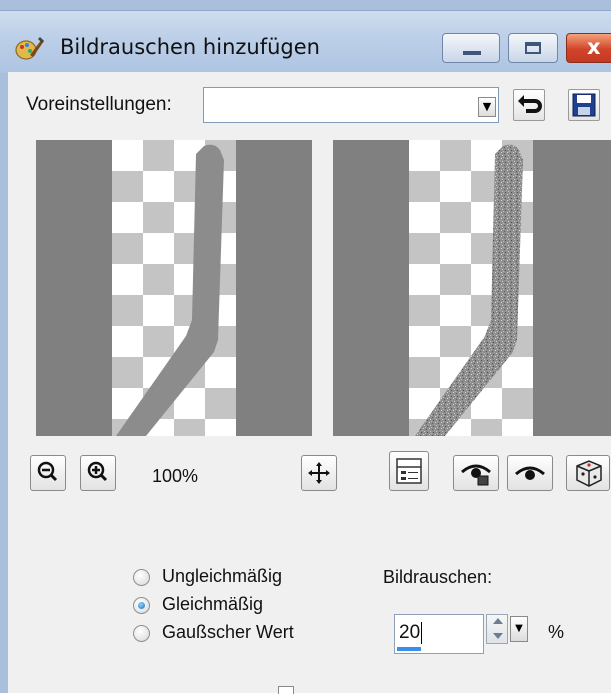 This screenshot has width=611, height=694. I want to click on eye-lock-icon, so click(476, 475).